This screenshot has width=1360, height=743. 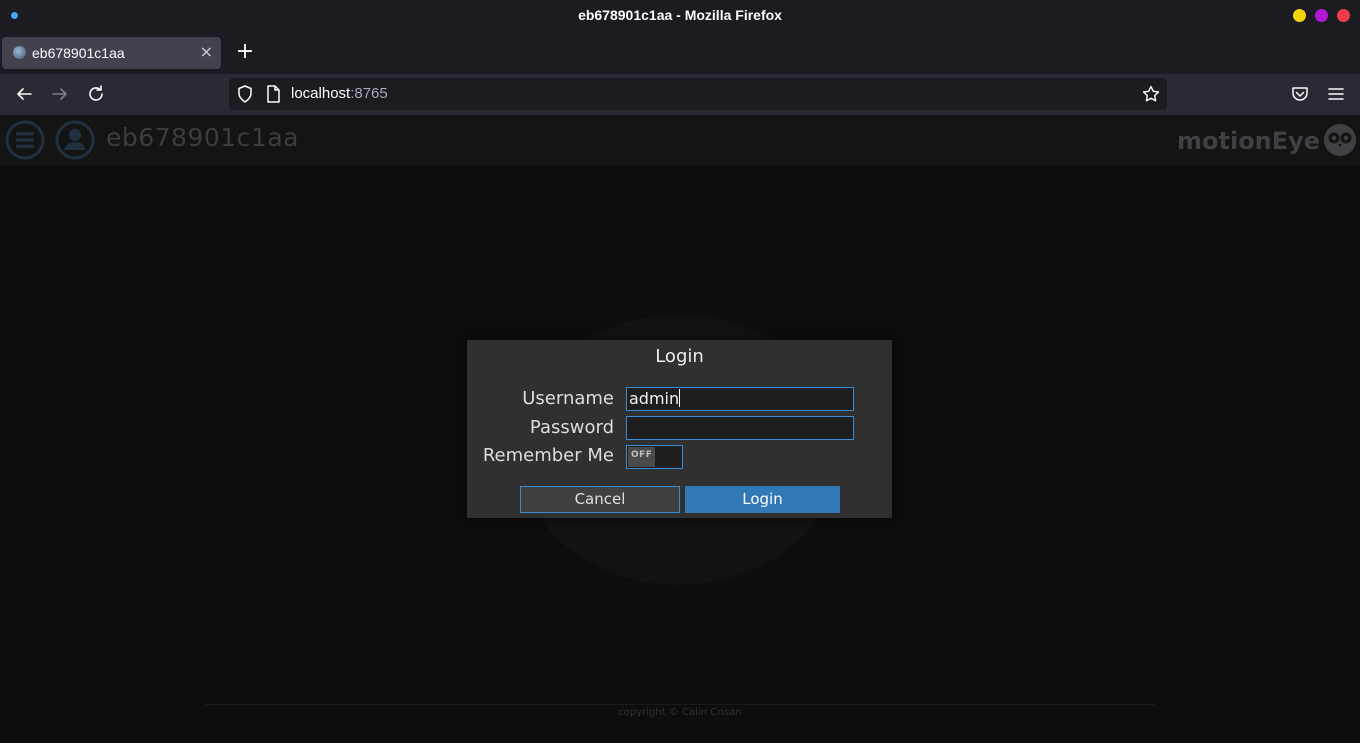 What do you see at coordinates (654, 398) in the screenshot?
I see `username-value: admin` at bounding box center [654, 398].